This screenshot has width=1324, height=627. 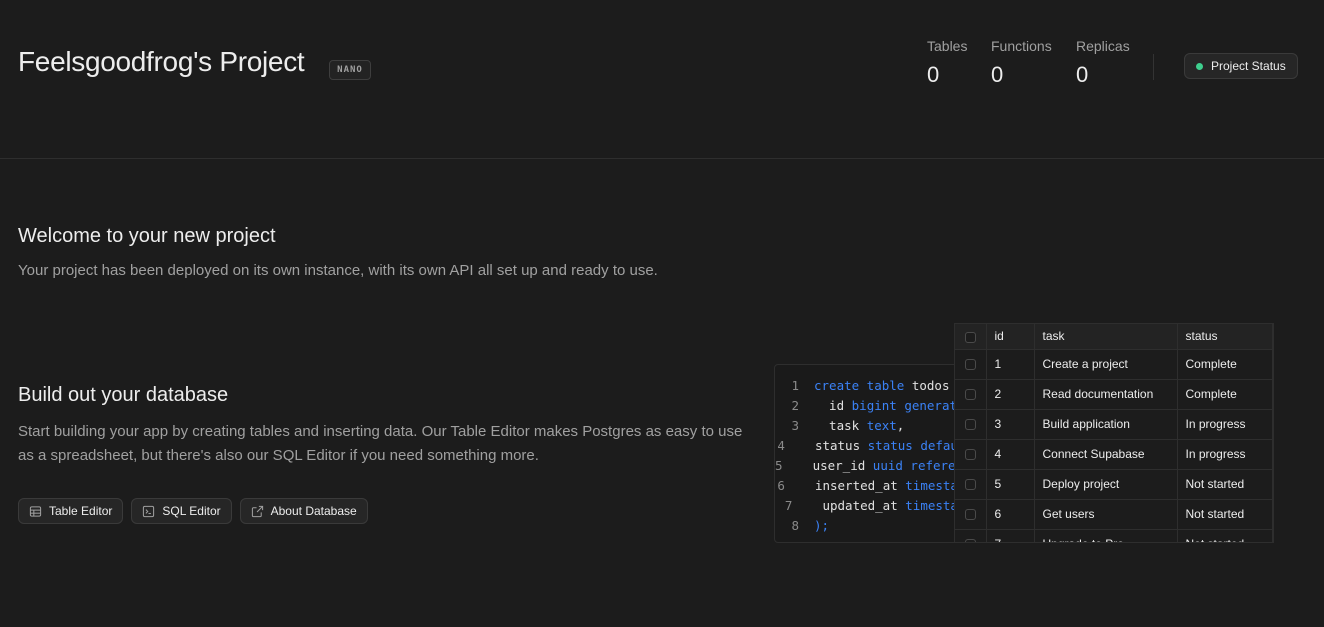 I want to click on stat-label: Functions, so click(x=1021, y=46).